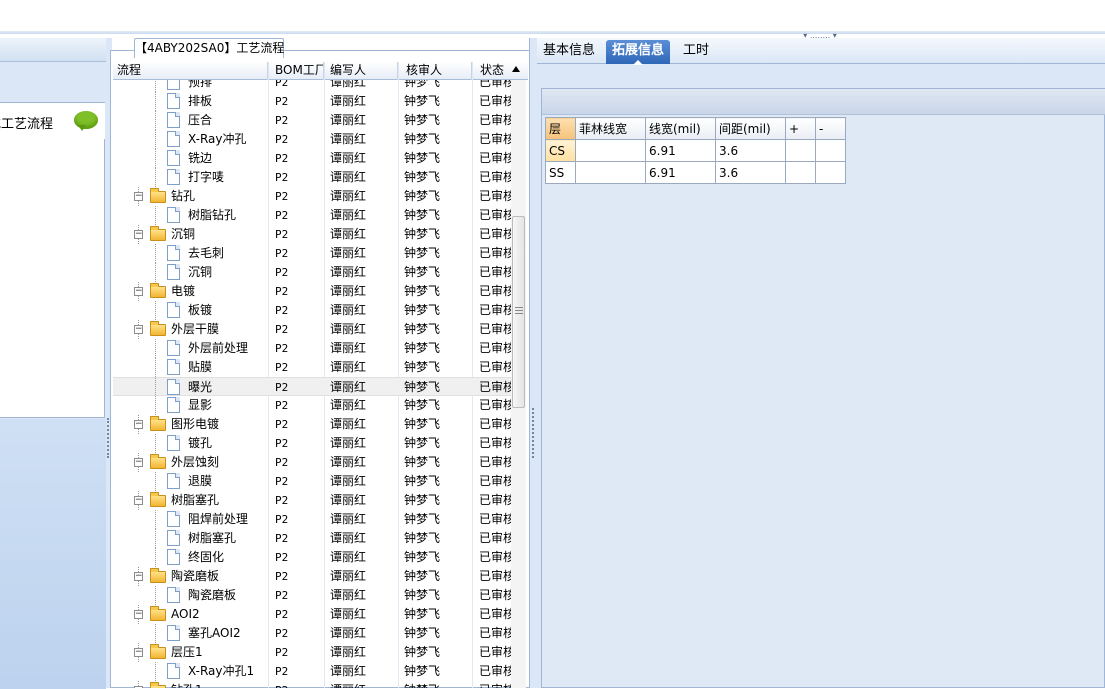 The image size is (1105, 689). What do you see at coordinates (533, 363) in the screenshot?
I see `right-vertical-splitter` at bounding box center [533, 363].